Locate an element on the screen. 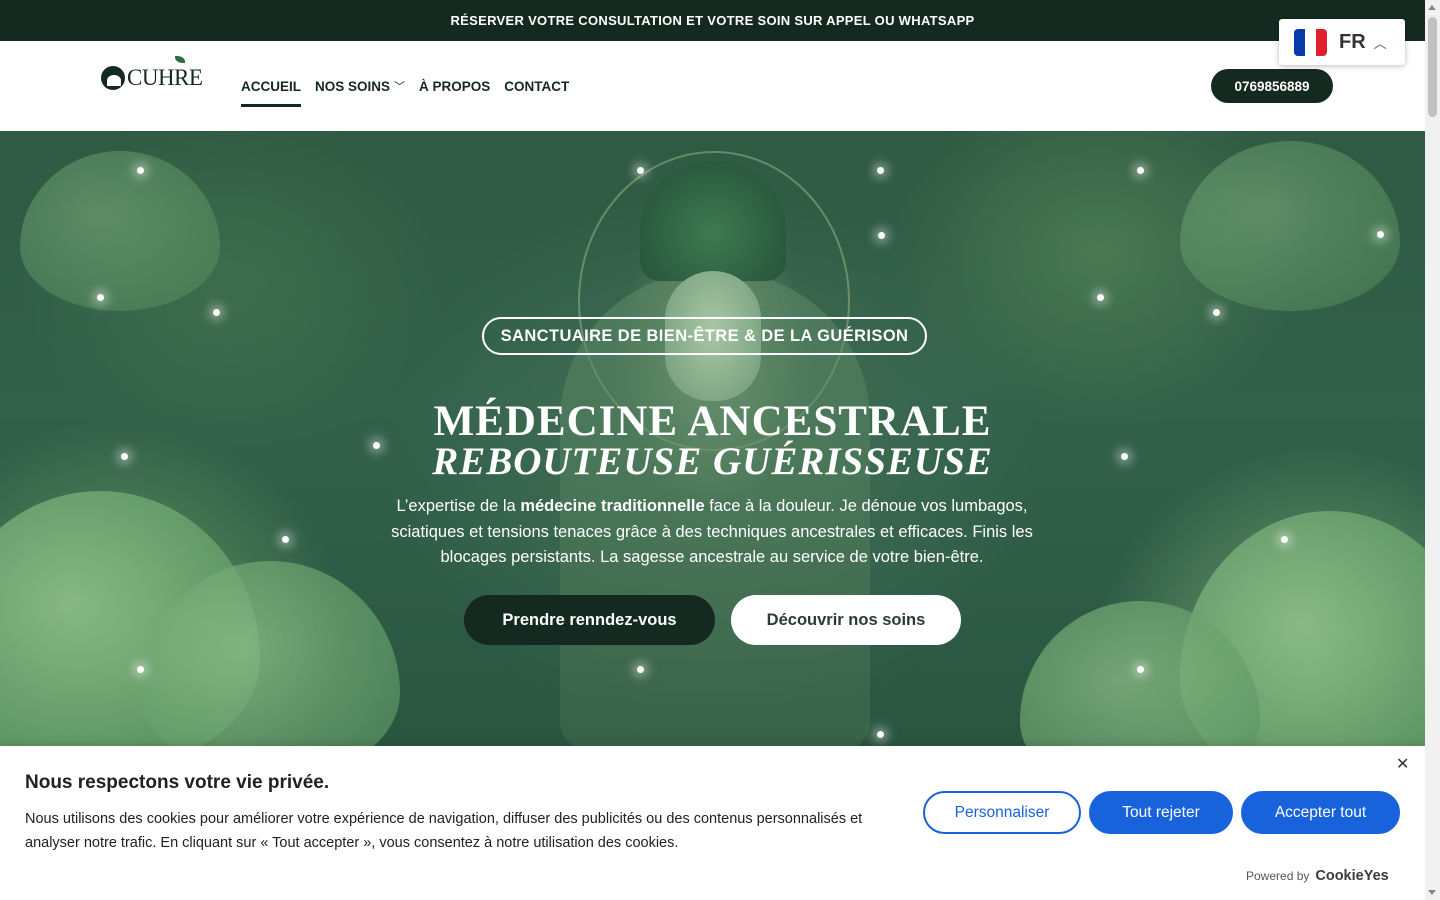 The height and width of the screenshot is (900, 1440). book-appointment-button: Prendre renndez-vous is located at coordinates (589, 620).